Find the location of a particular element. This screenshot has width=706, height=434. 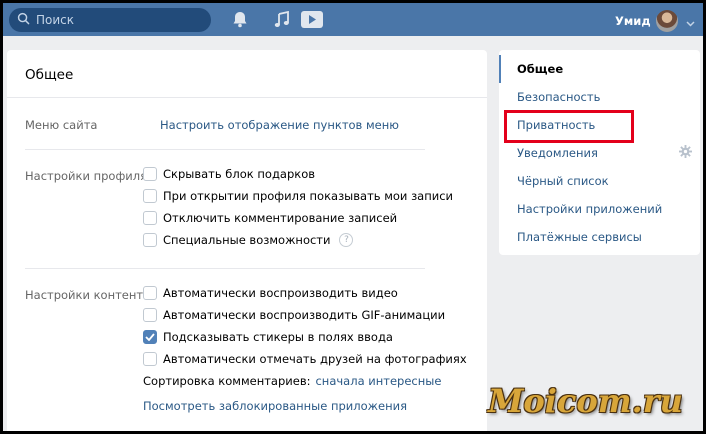

checkbox-label: Скрывать блок подарков is located at coordinates (239, 174).